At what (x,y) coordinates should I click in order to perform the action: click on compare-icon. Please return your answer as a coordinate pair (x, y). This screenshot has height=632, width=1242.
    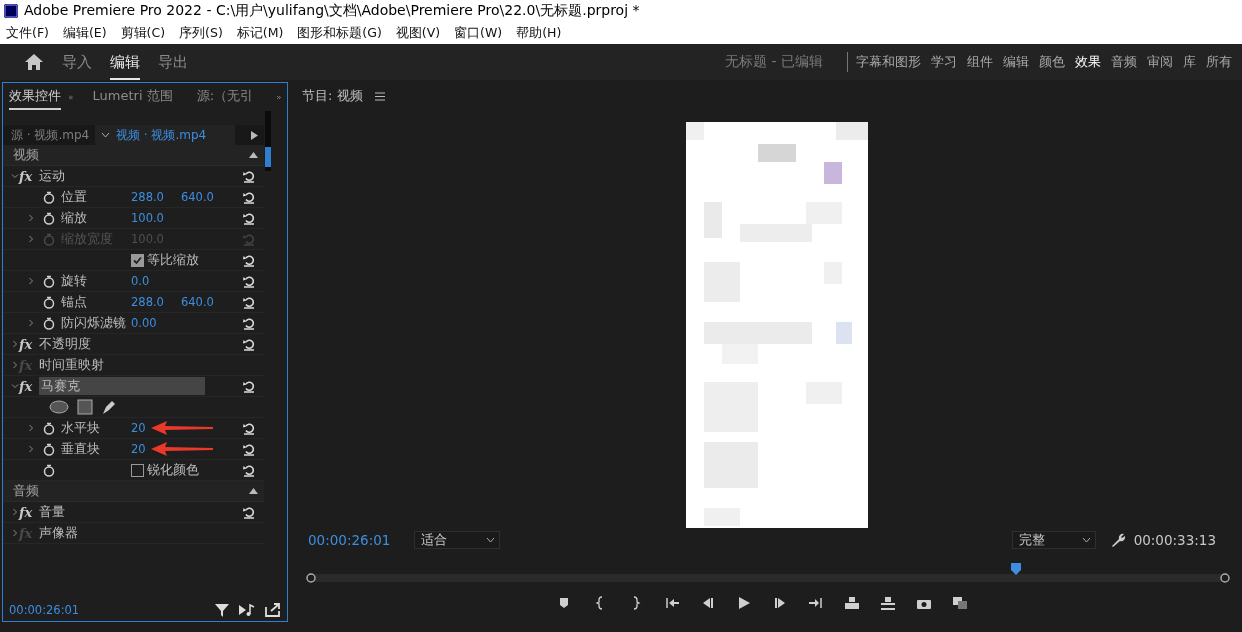
    Looking at the image, I should click on (960, 603).